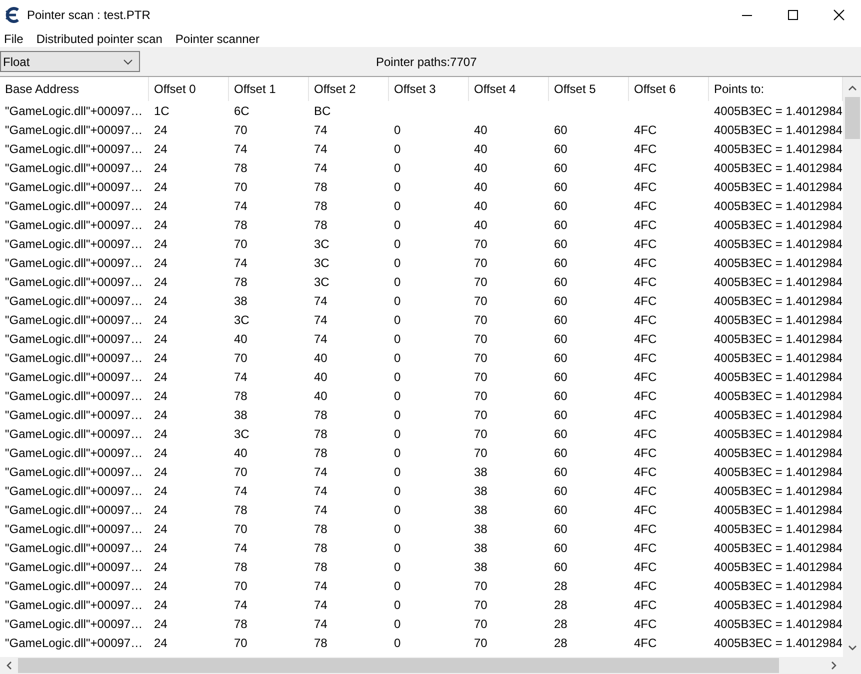 This screenshot has height=674, width=861. I want to click on column-header: Base Address, so click(74, 89).